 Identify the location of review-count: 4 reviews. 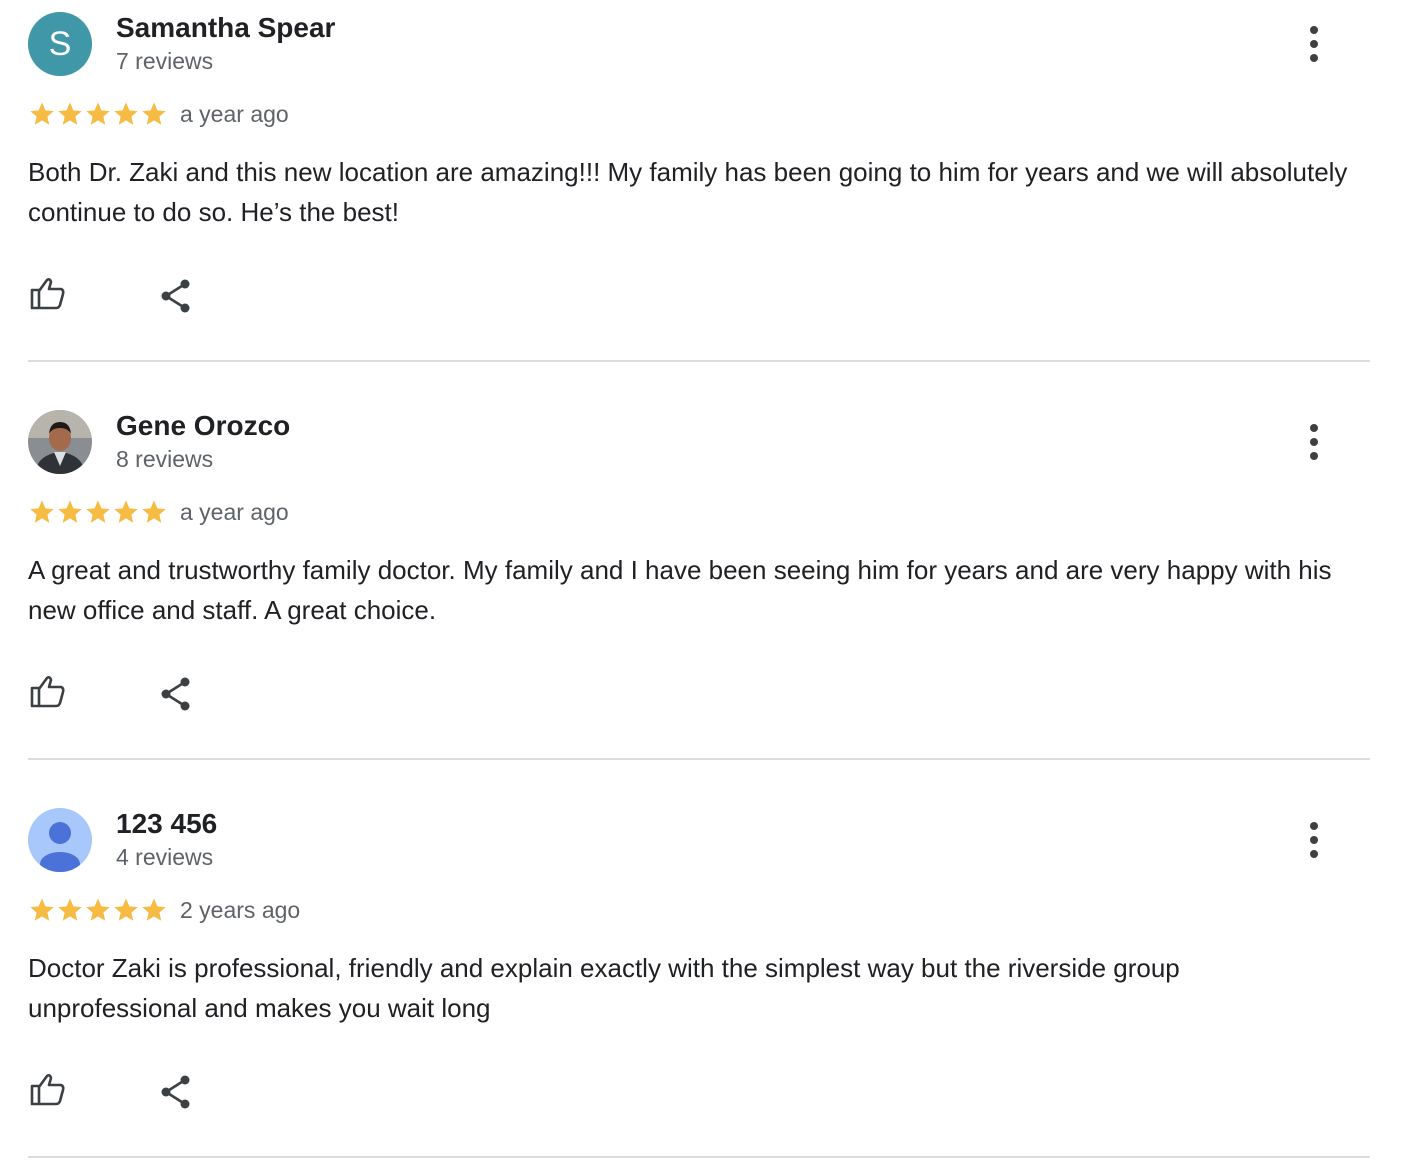
(164, 857).